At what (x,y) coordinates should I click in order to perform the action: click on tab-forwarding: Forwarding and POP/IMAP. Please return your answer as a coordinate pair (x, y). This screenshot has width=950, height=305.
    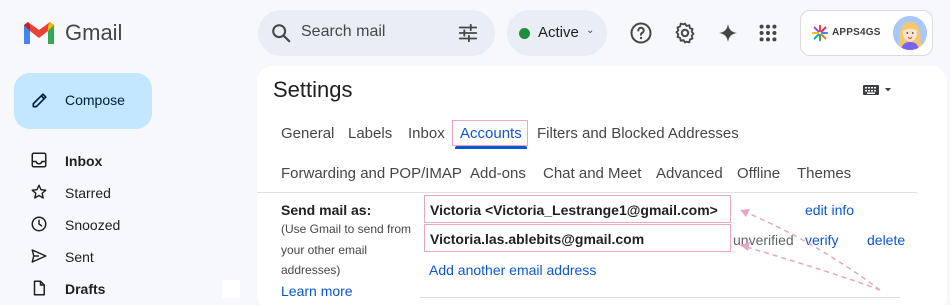
    Looking at the image, I should click on (371, 173).